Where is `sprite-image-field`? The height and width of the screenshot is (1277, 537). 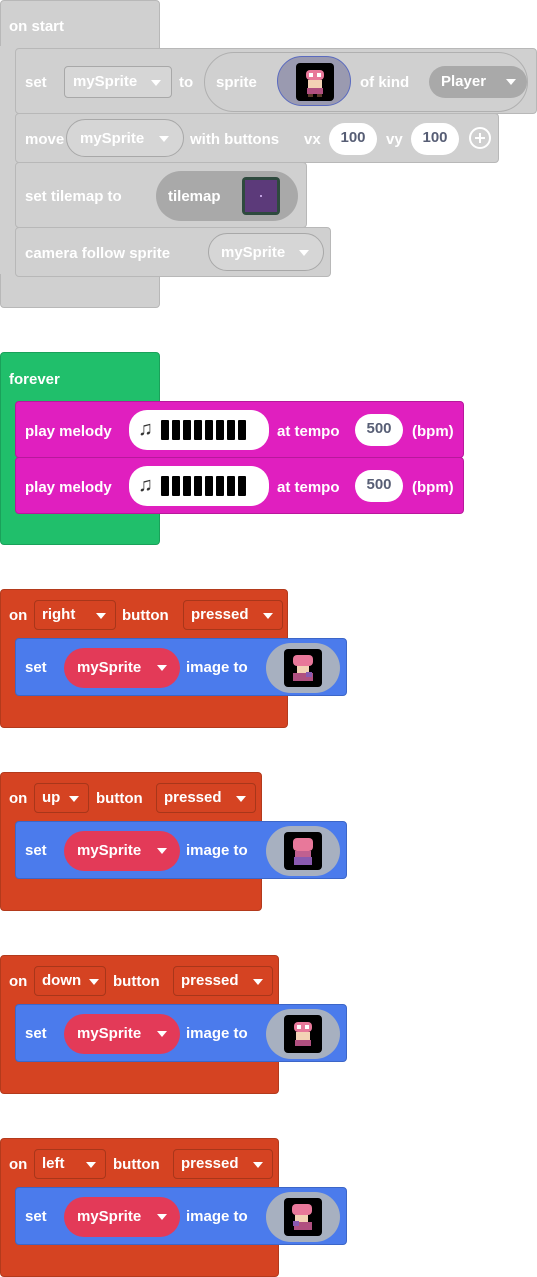 sprite-image-field is located at coordinates (314, 81).